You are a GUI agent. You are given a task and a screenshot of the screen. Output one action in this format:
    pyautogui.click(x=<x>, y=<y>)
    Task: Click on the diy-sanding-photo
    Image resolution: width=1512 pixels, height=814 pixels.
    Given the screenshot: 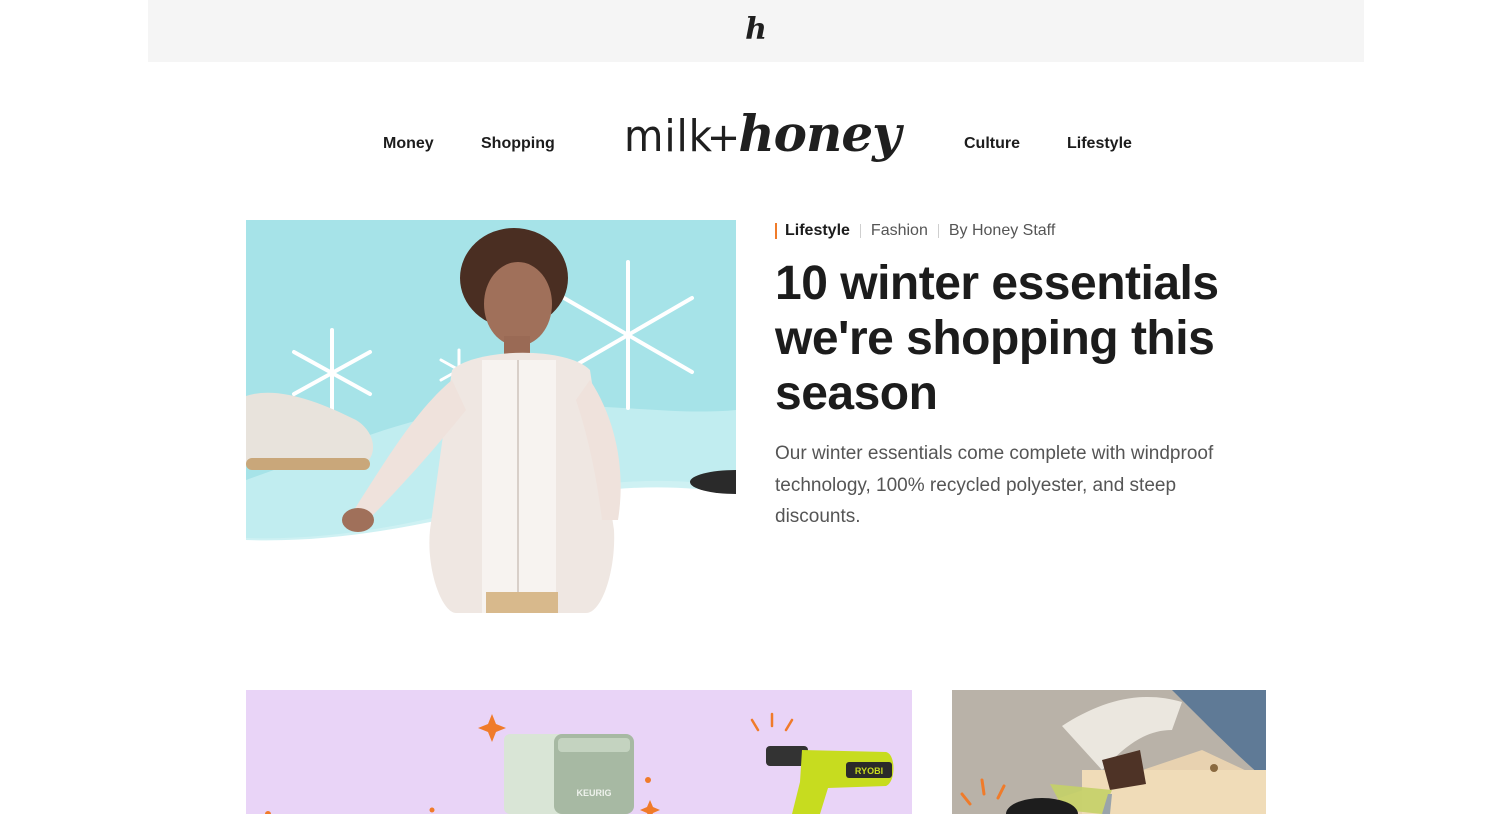 What is the action you would take?
    pyautogui.click(x=1109, y=752)
    